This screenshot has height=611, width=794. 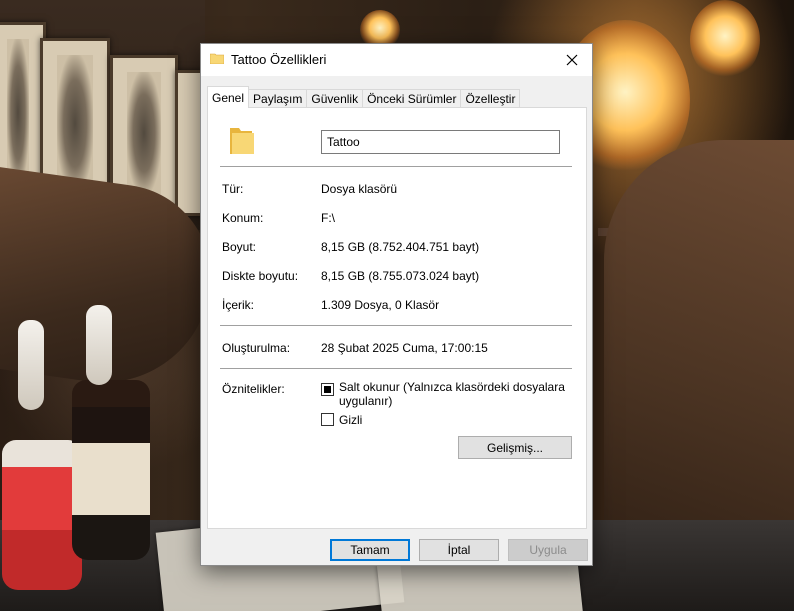 What do you see at coordinates (359, 189) in the screenshot?
I see `type-value: Dosya klasörü` at bounding box center [359, 189].